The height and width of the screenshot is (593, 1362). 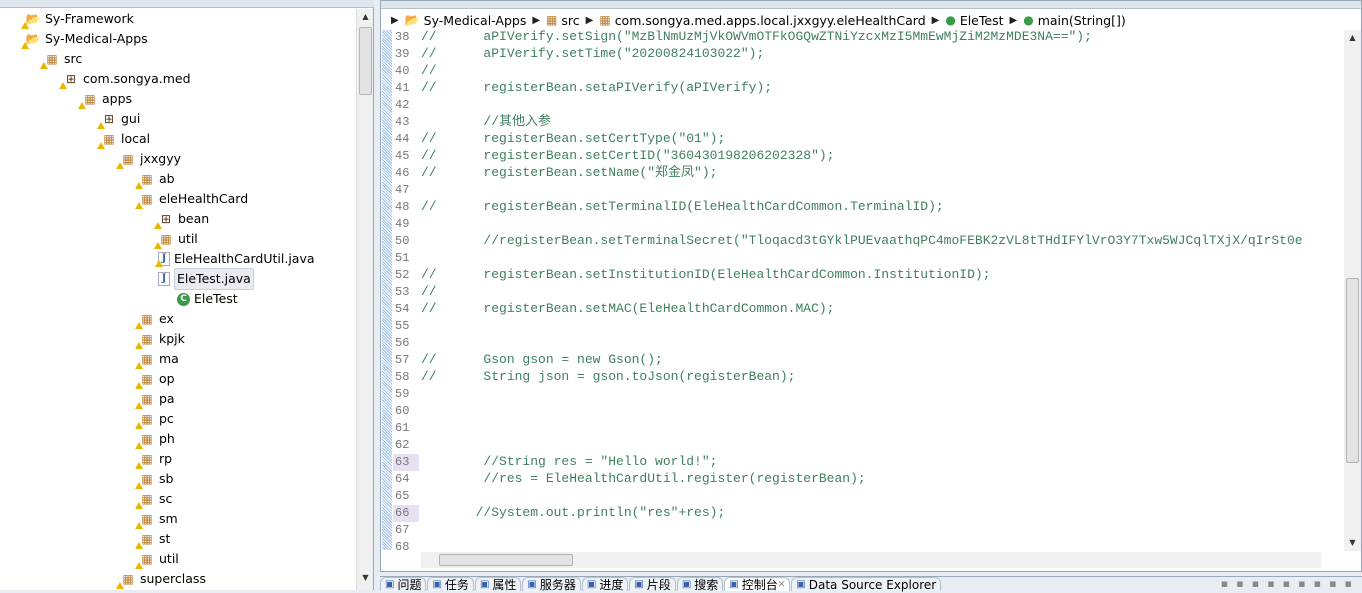 What do you see at coordinates (84, 39) in the screenshot?
I see `tree-item: 📂 Sy-Medical-Apps` at bounding box center [84, 39].